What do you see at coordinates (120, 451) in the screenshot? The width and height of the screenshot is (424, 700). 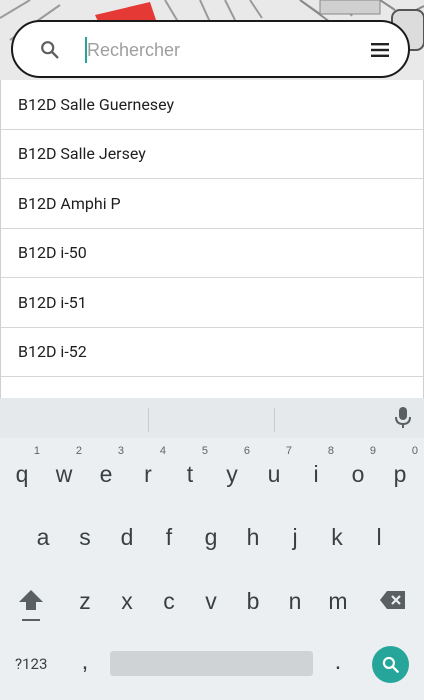 I see `key-hint: 3` at bounding box center [120, 451].